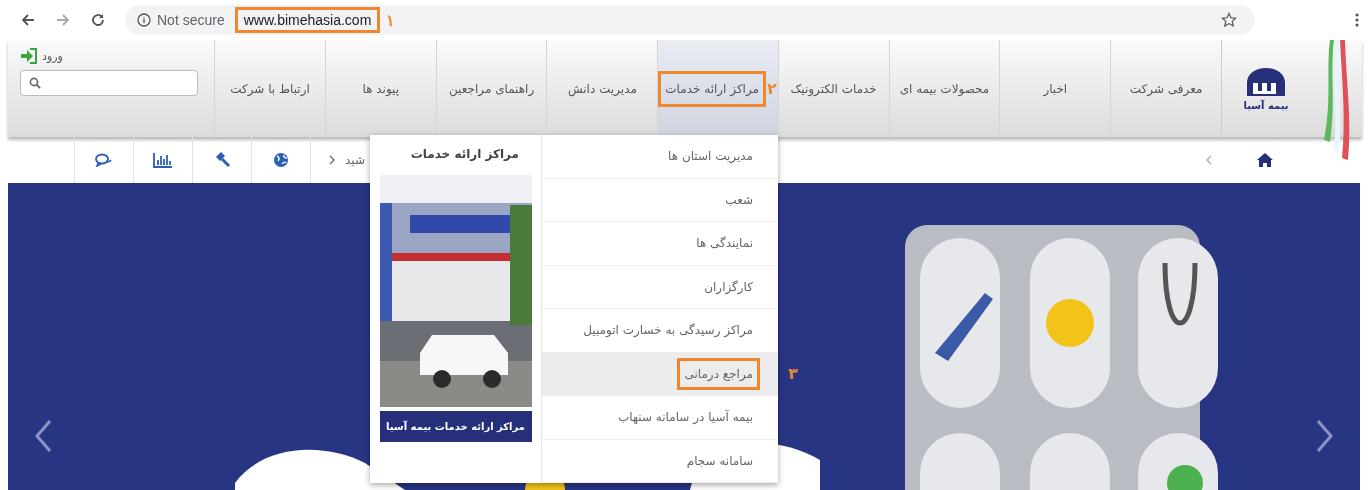  What do you see at coordinates (109, 83) in the screenshot?
I see `search-field` at bounding box center [109, 83].